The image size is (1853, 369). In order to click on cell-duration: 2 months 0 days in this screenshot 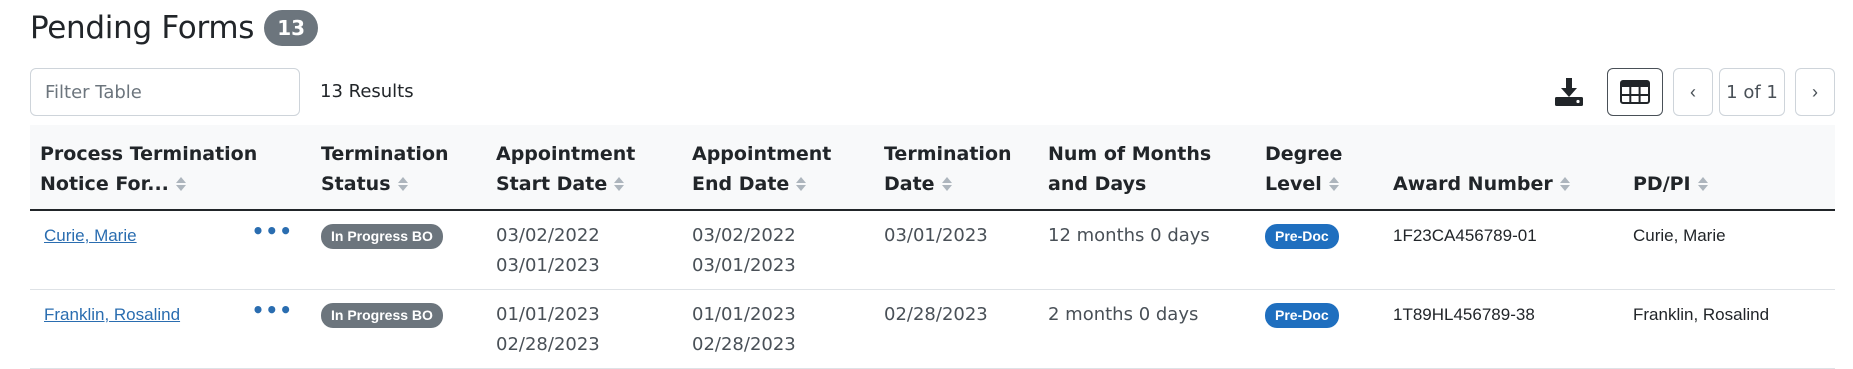, I will do `click(1146, 329)`.